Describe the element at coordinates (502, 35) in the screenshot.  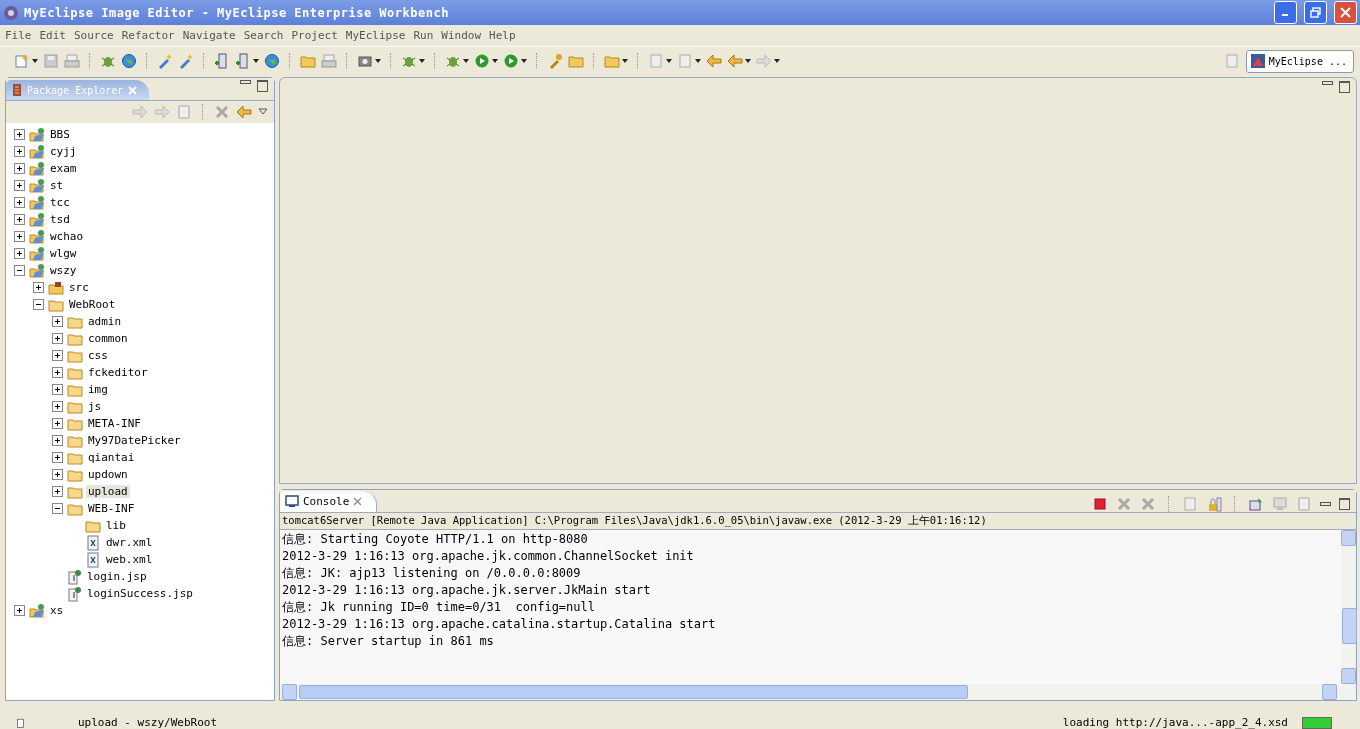
I see `menu-item: Help` at that location.